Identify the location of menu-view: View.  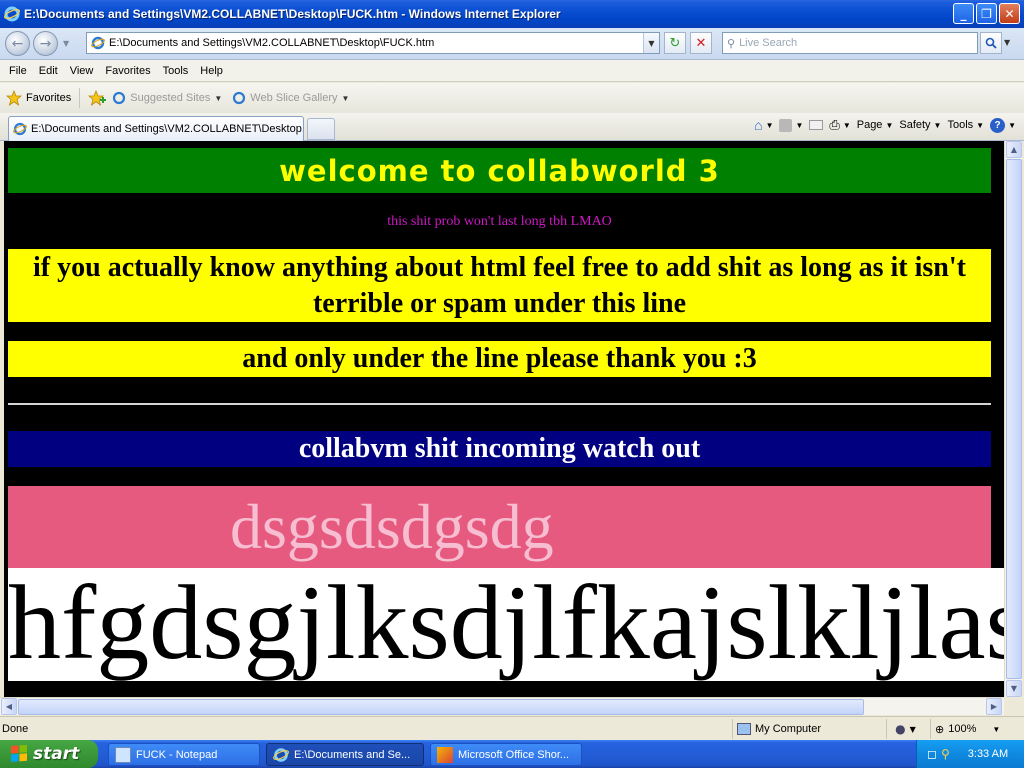
(82, 71).